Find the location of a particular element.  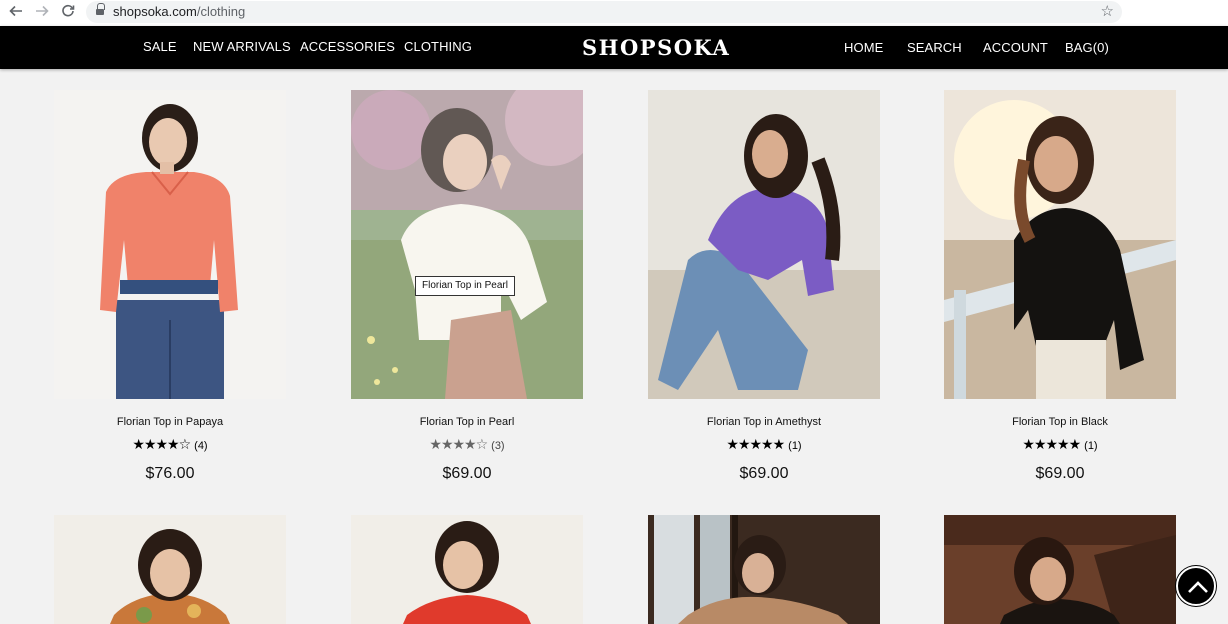

product-card: Florian Top in Amethyst ★★★★★ (1) $69.00 is located at coordinates (764, 290).